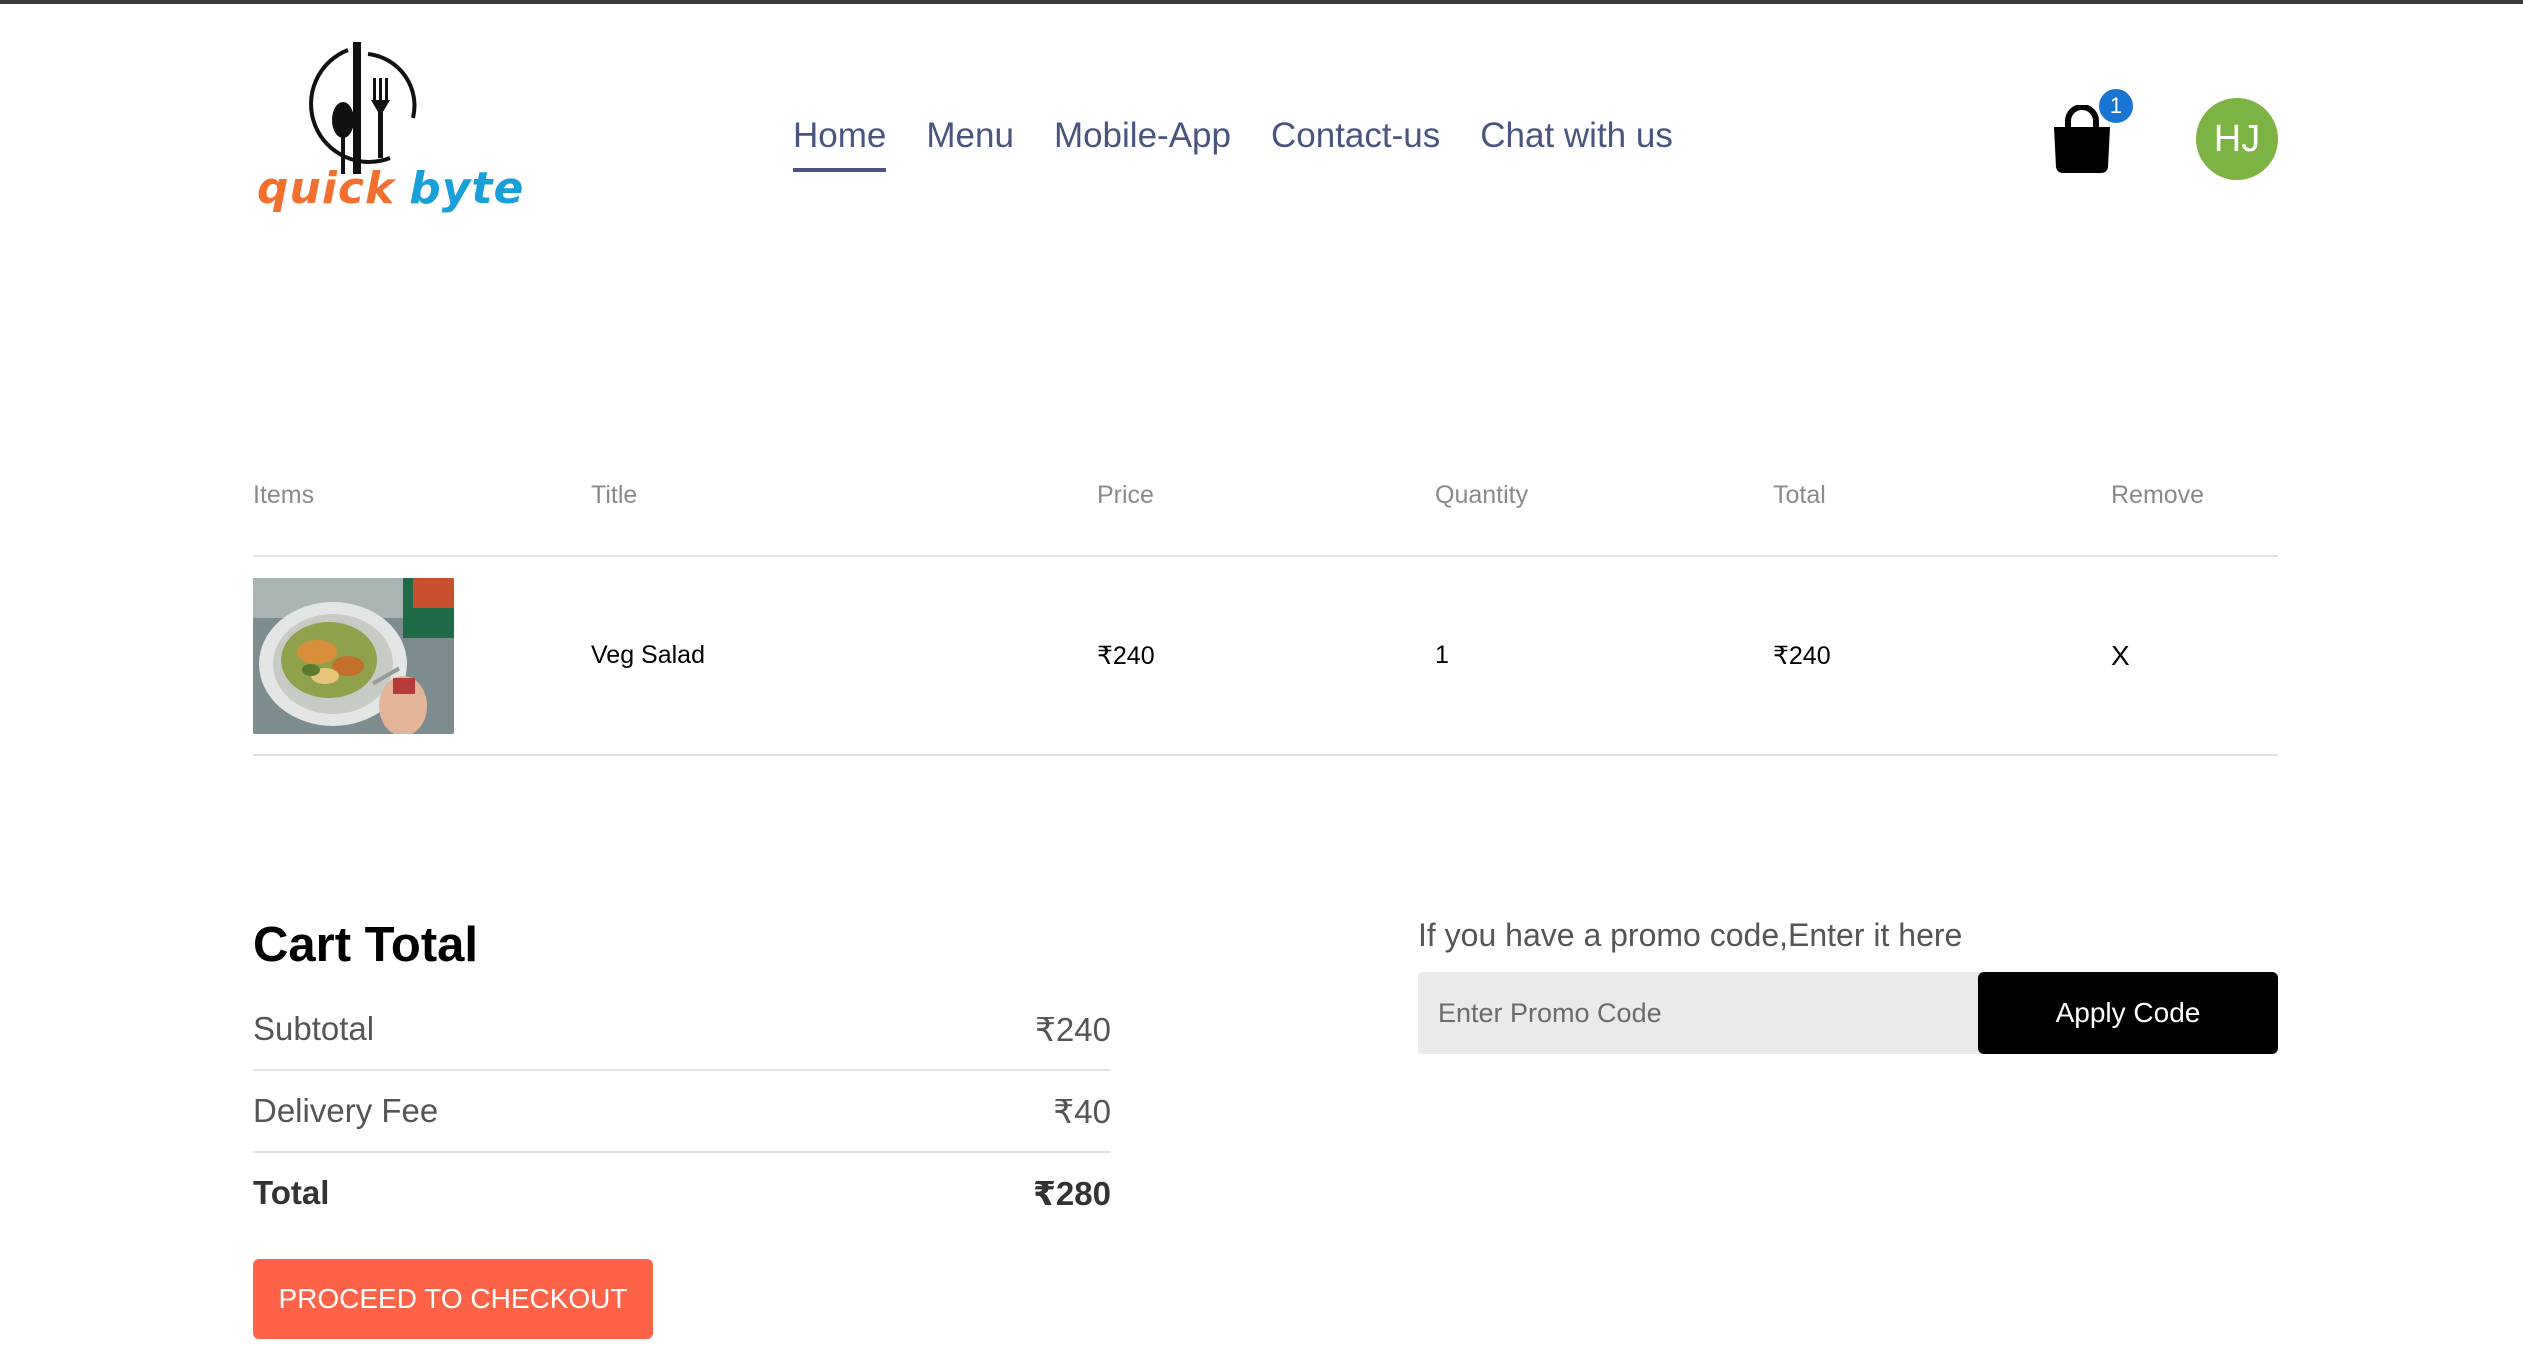  Describe the element at coordinates (1071, 1193) in the screenshot. I see `total-value: ₹280` at that location.